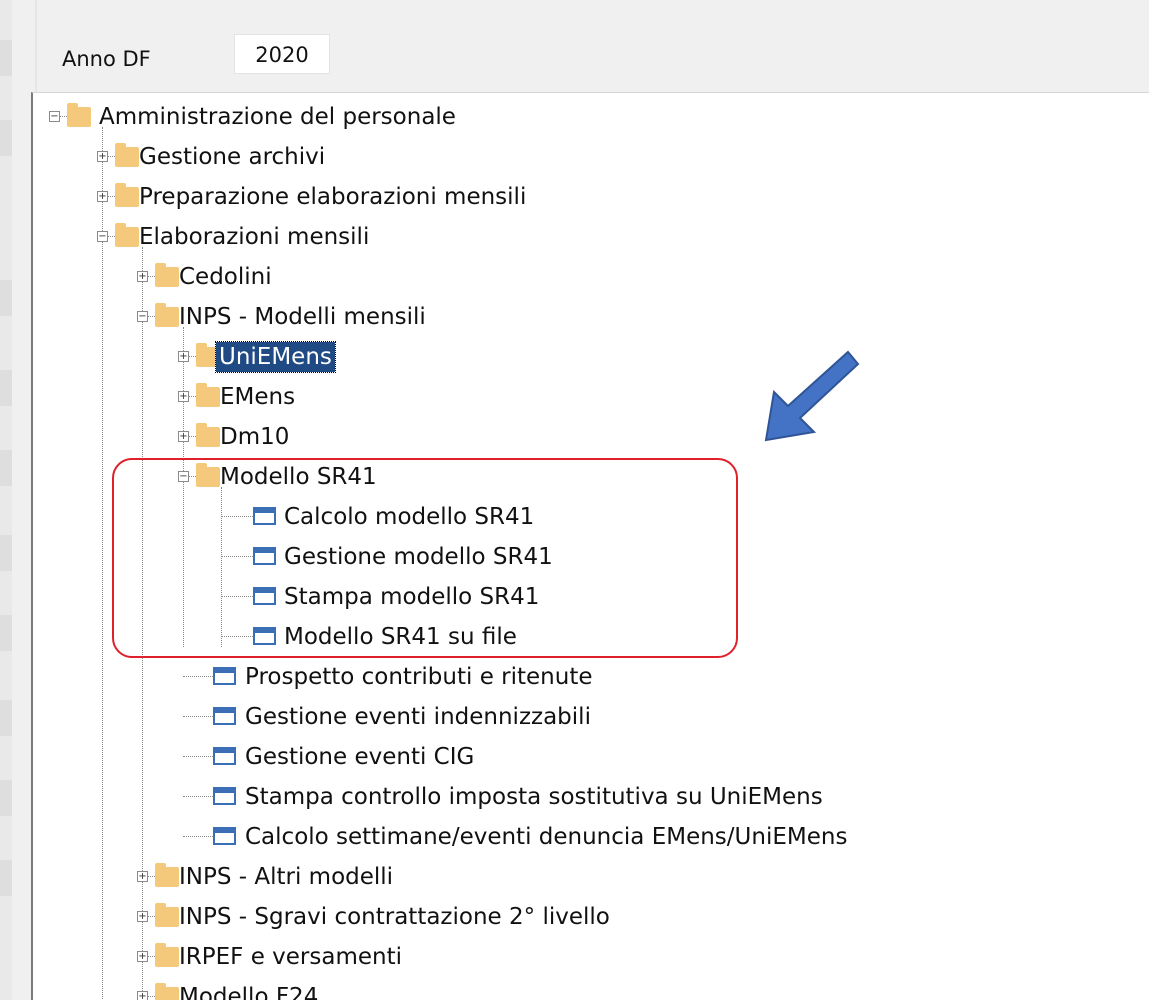 The image size is (1149, 1000). Describe the element at coordinates (812, 396) in the screenshot. I see `annotation-arrow-icon` at that location.